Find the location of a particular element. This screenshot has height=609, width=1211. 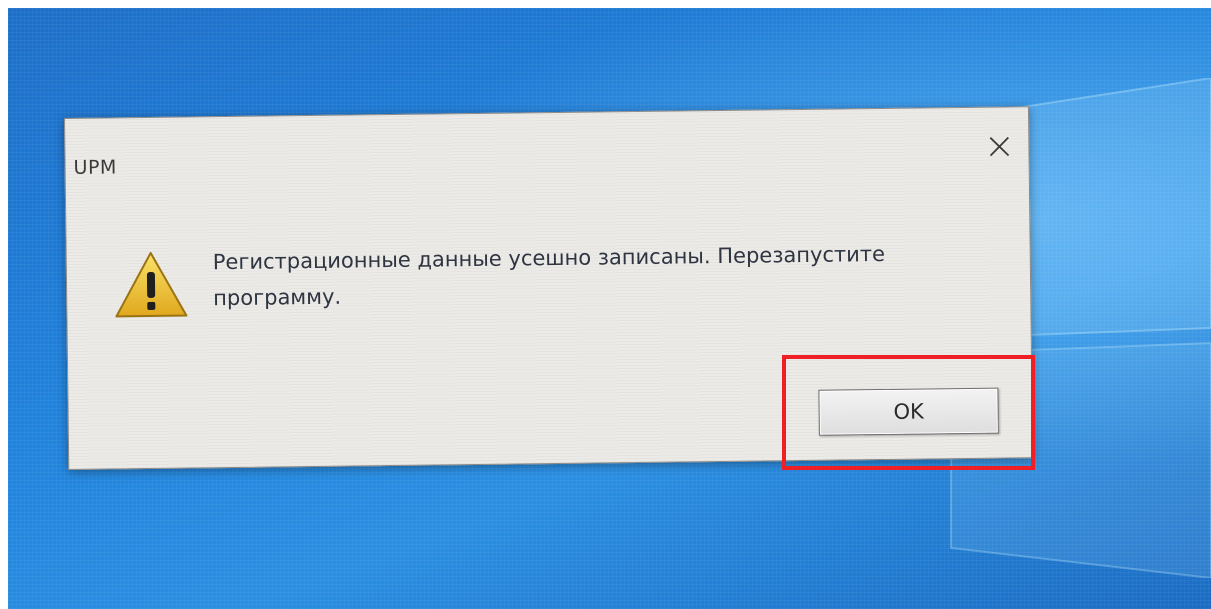

close-icon is located at coordinates (999, 146).